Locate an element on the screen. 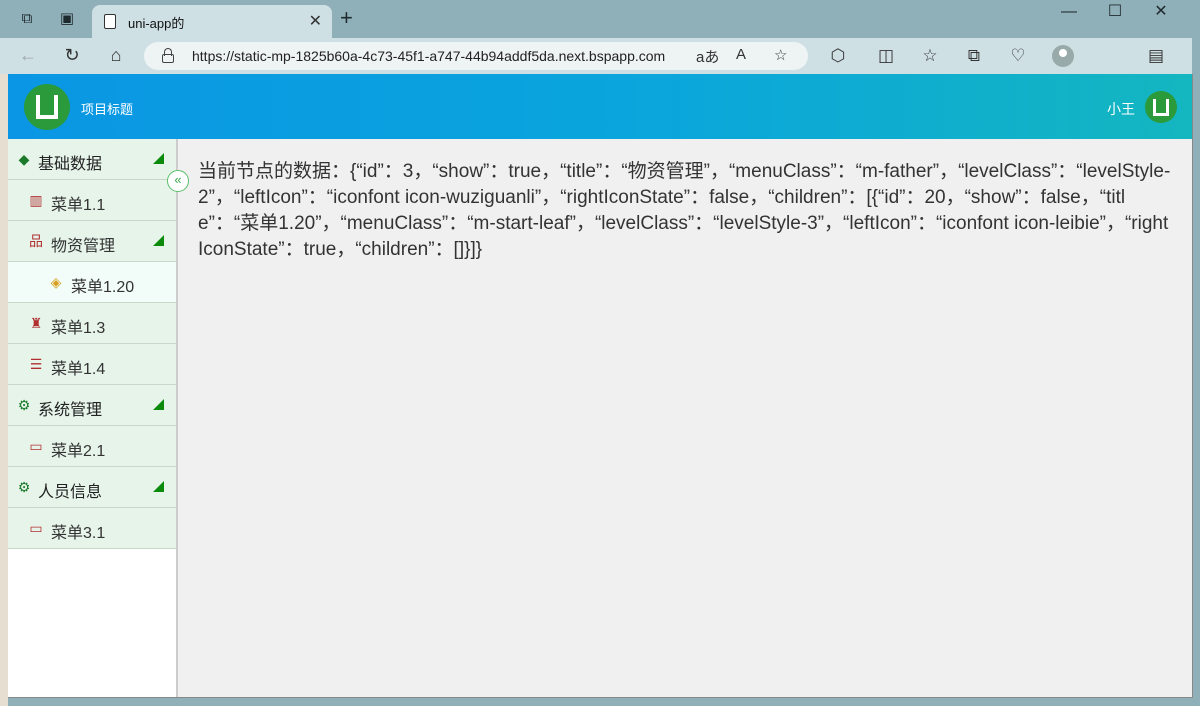  page-title: 项目标题 is located at coordinates (107, 109).